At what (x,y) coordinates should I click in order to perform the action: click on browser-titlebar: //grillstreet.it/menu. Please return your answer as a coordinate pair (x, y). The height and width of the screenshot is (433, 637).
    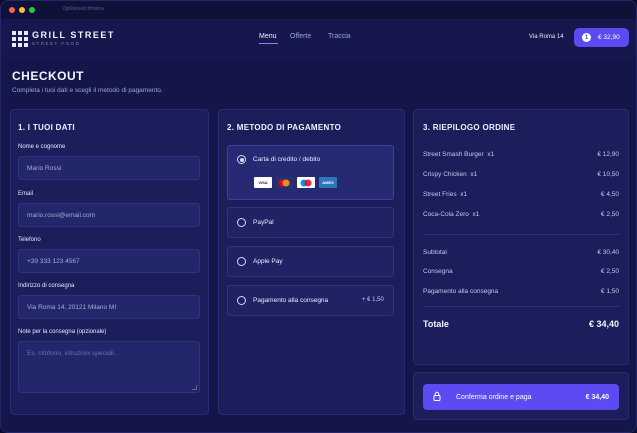
    Looking at the image, I should click on (318, 10).